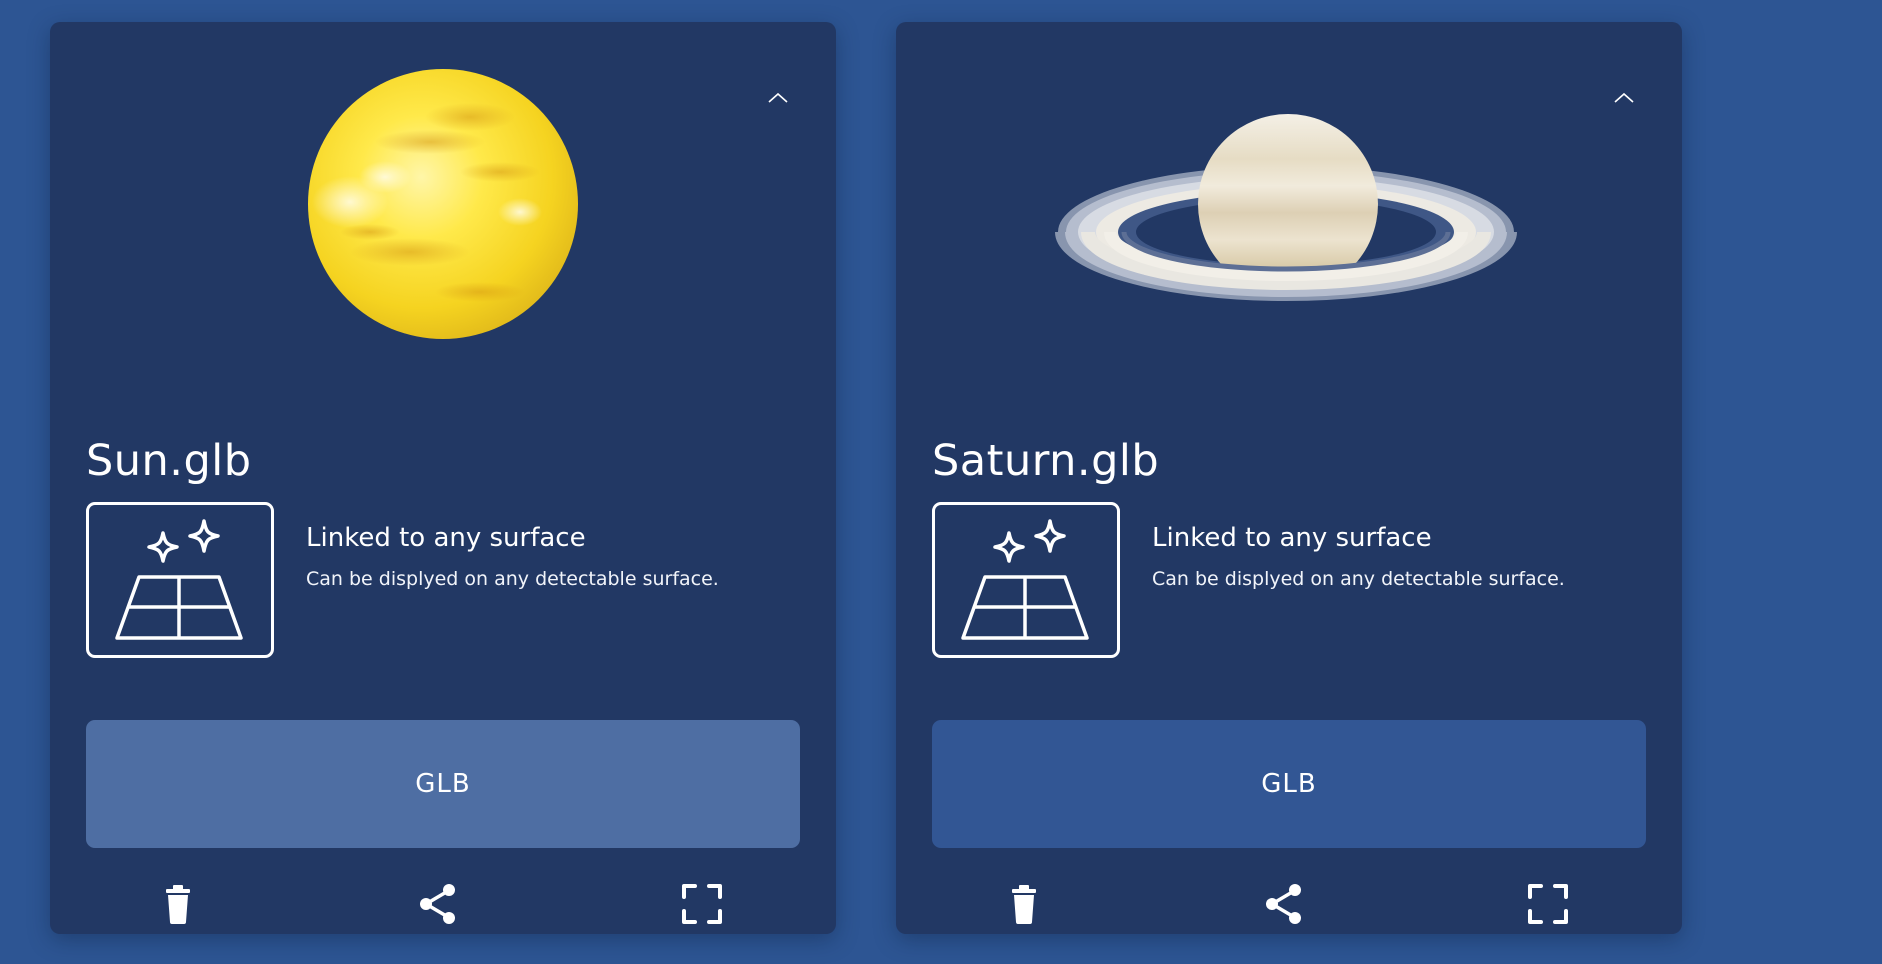  What do you see at coordinates (169, 461) in the screenshot?
I see `file-name: Sun.glb` at bounding box center [169, 461].